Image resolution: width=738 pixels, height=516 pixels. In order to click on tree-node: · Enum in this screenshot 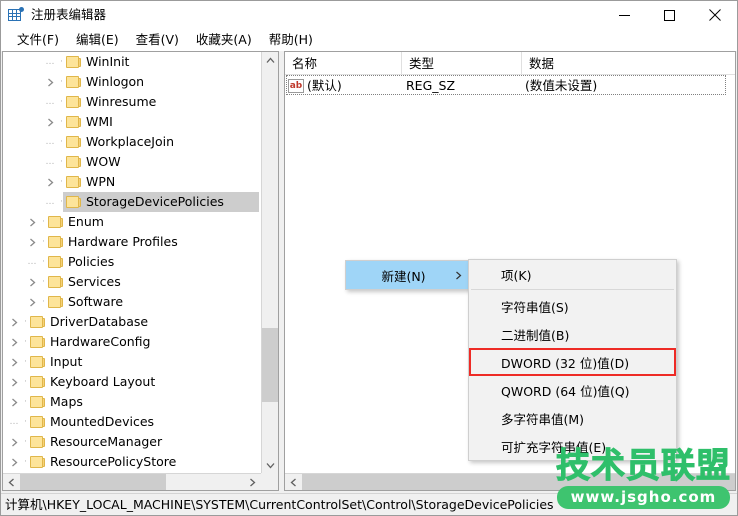, I will do `click(133, 222)`.